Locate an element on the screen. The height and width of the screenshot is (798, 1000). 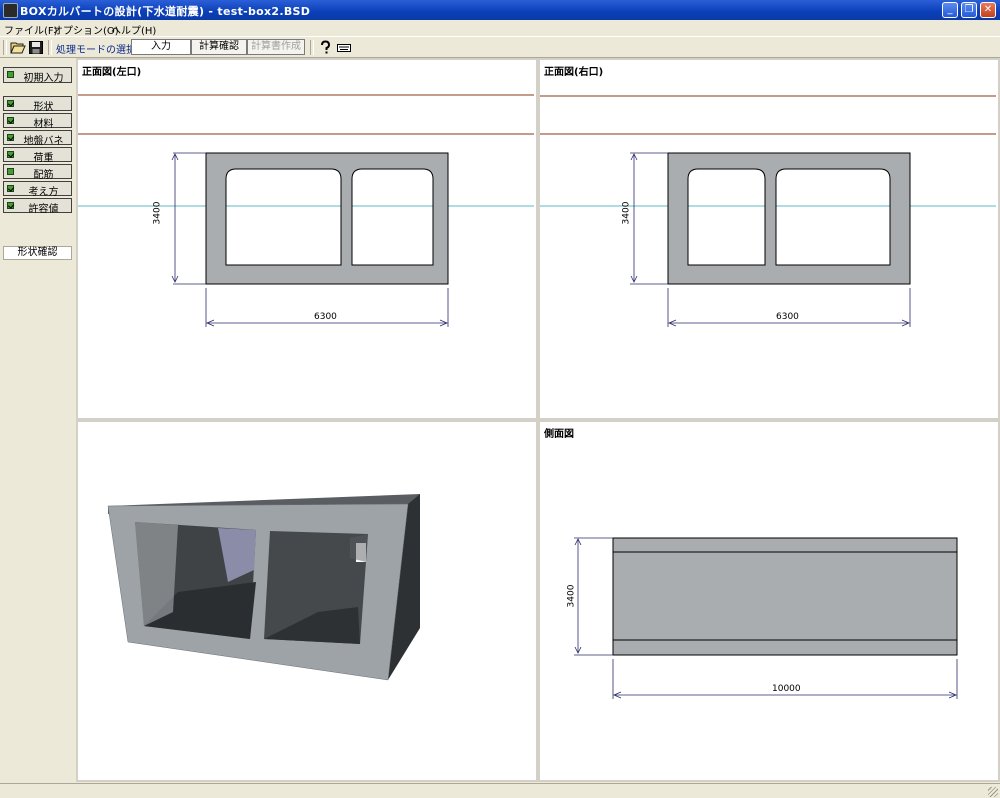
title-bar: BOXカルバートの設計(下水道耐震) - test-box2.BSD _ ❐ ✕ is located at coordinates (500, 10).